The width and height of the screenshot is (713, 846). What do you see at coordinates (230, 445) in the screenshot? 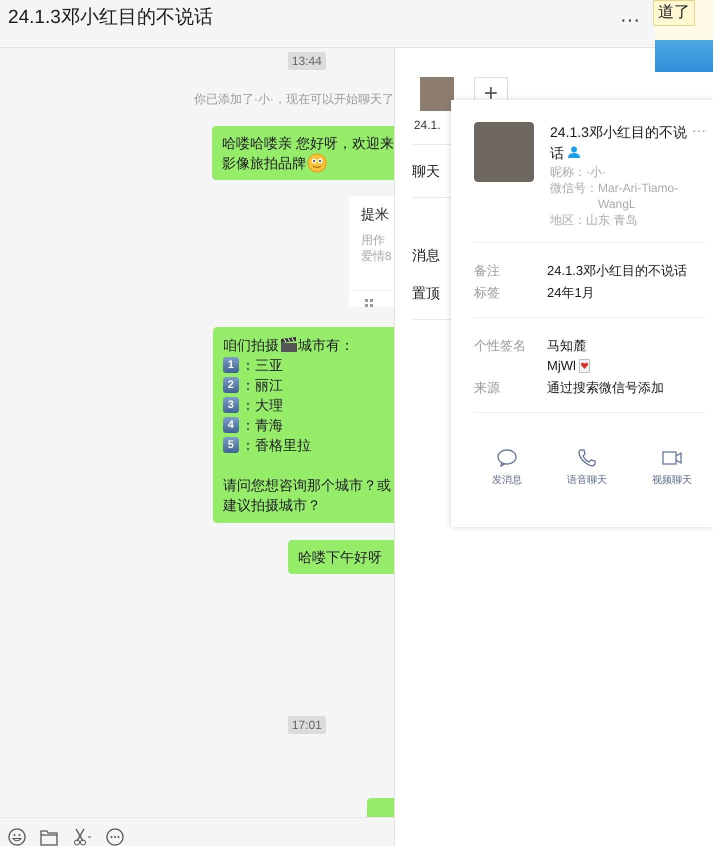
I see `number-badge: 5` at bounding box center [230, 445].